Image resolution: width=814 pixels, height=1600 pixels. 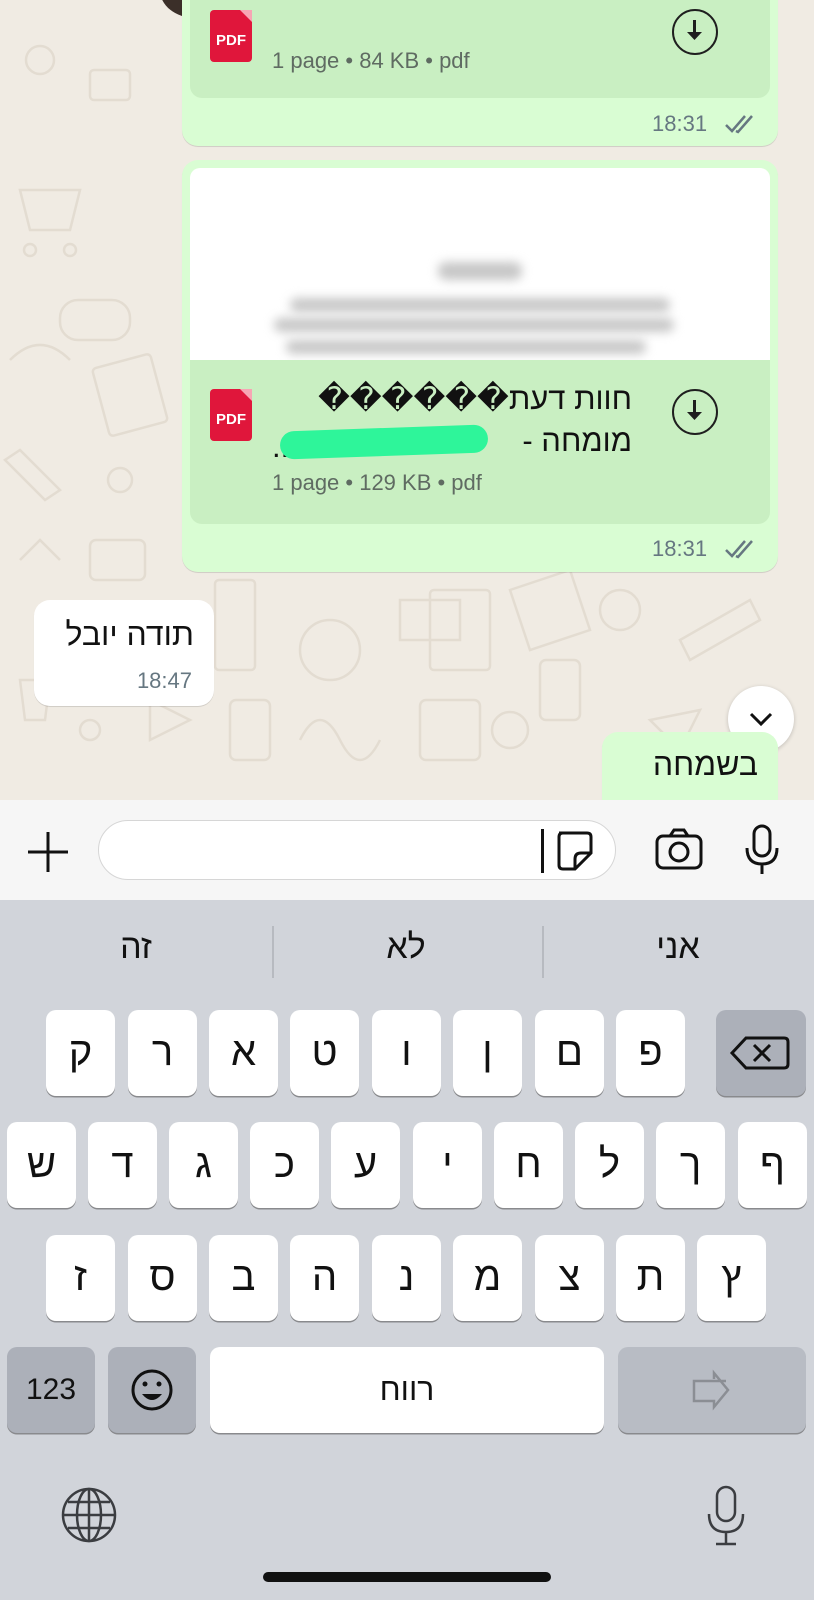 What do you see at coordinates (365, 1165) in the screenshot?
I see `key: ע` at bounding box center [365, 1165].